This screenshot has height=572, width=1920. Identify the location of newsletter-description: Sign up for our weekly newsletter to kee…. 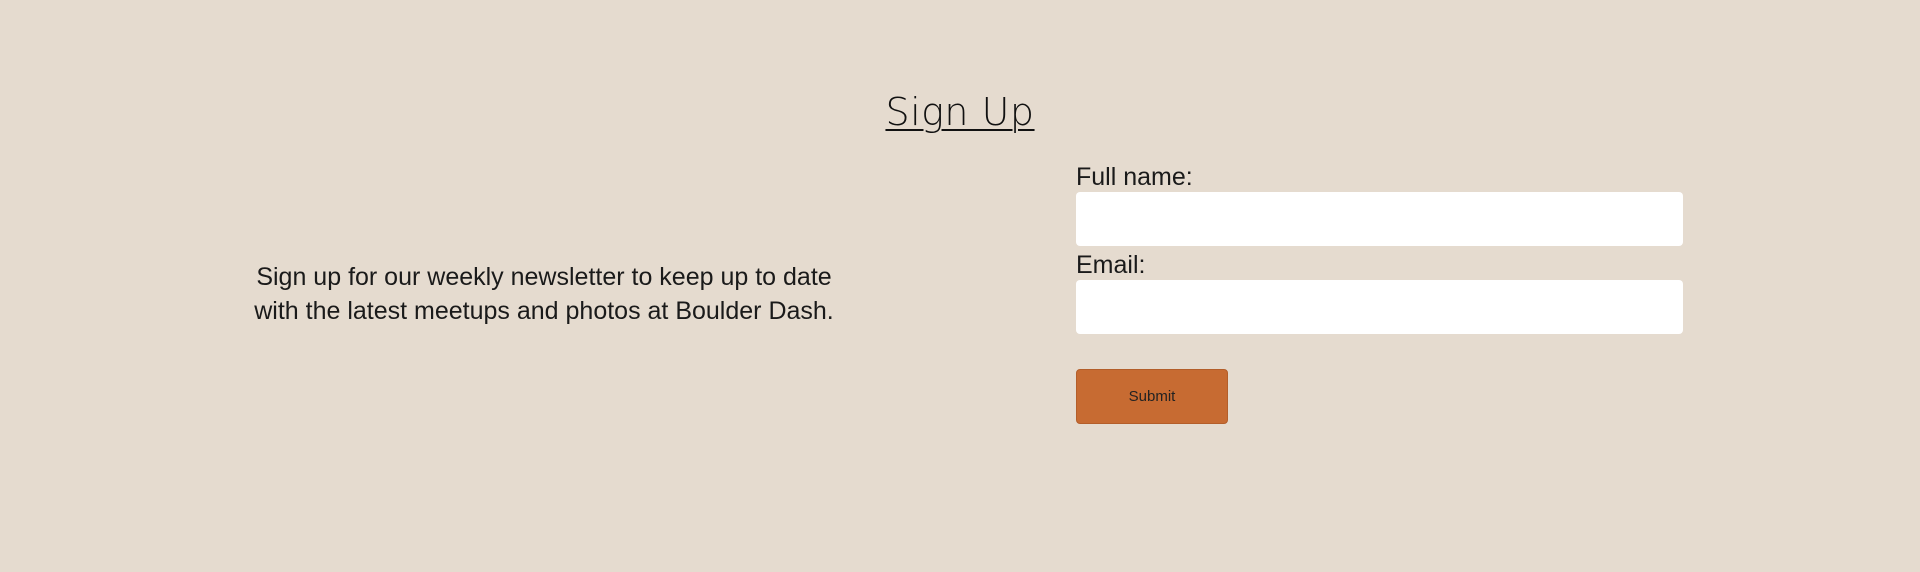
(544, 294).